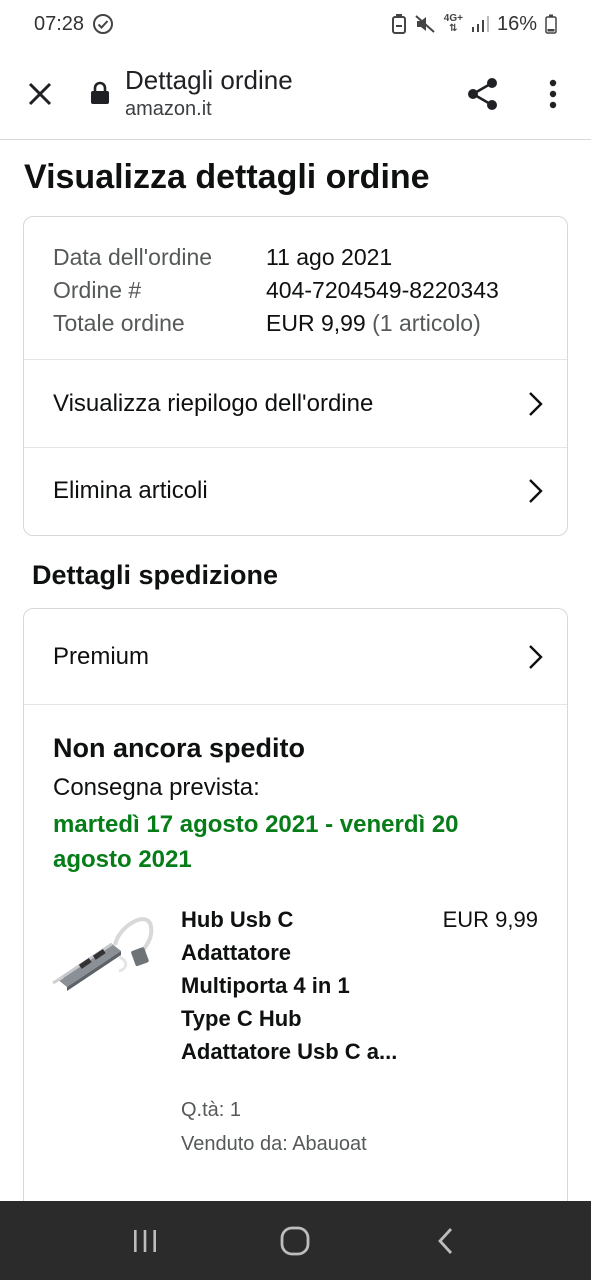  I want to click on back-icon, so click(446, 1241).